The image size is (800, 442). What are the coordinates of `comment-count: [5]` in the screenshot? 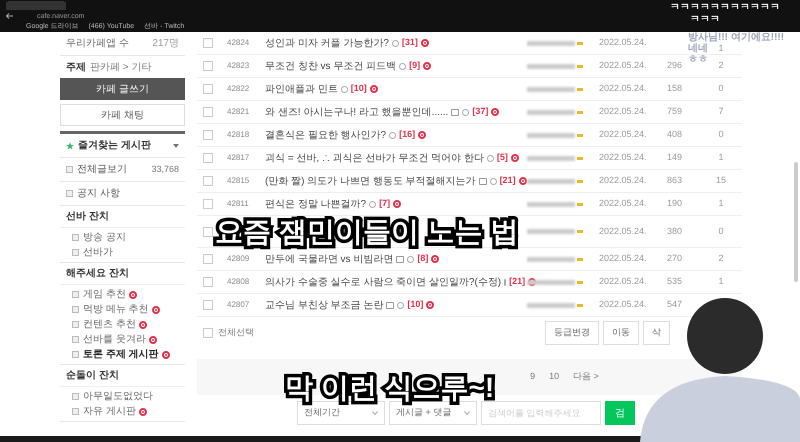 It's located at (502, 158).